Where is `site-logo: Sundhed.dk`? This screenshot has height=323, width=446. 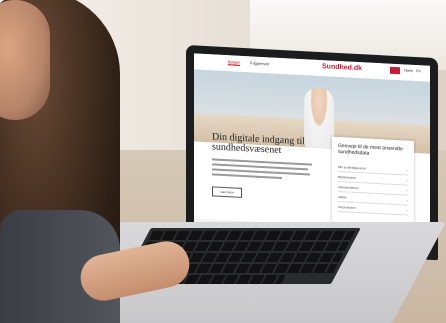
site-logo: Sundhed.dk is located at coordinates (342, 67).